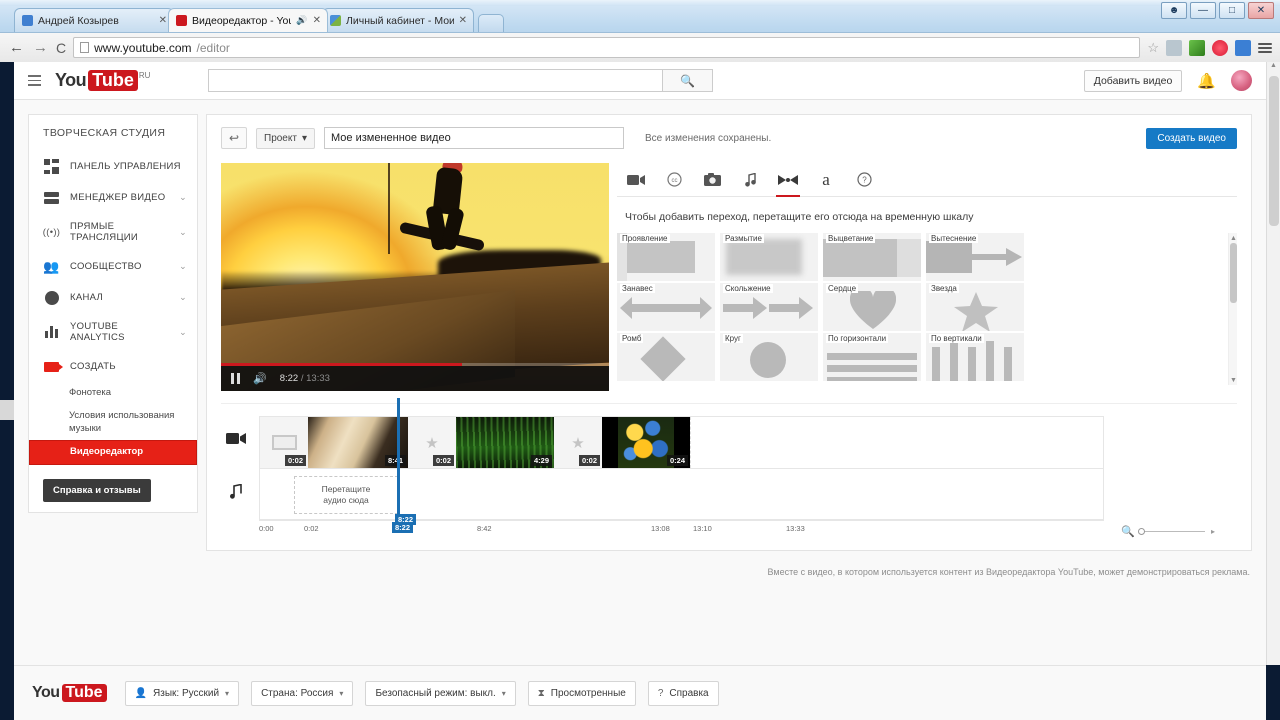  I want to click on browser-menu-icon, so click(1265, 47).